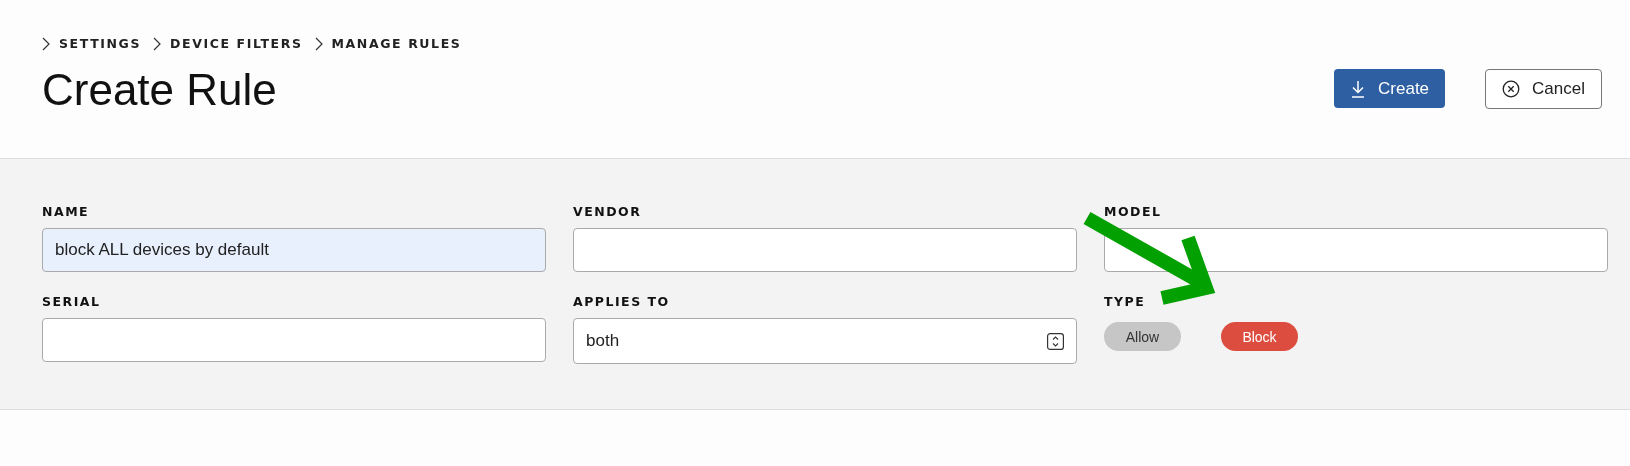  I want to click on select-field: both, so click(825, 341).